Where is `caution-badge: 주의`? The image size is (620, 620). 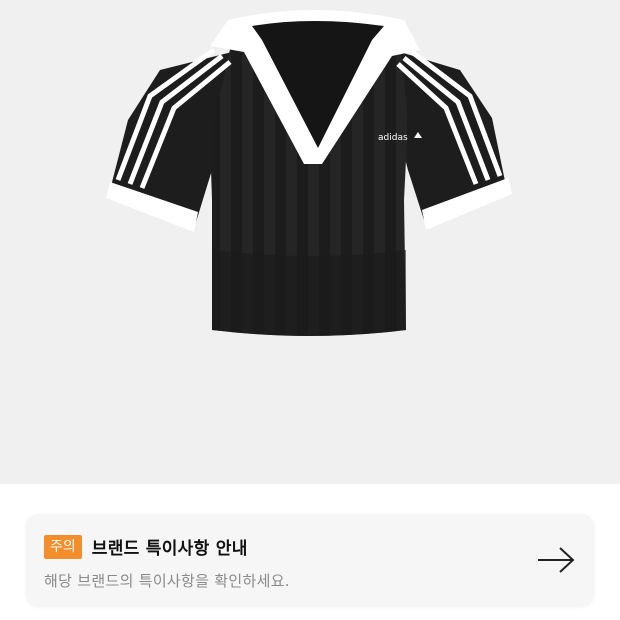 caution-badge: 주의 is located at coordinates (63, 546).